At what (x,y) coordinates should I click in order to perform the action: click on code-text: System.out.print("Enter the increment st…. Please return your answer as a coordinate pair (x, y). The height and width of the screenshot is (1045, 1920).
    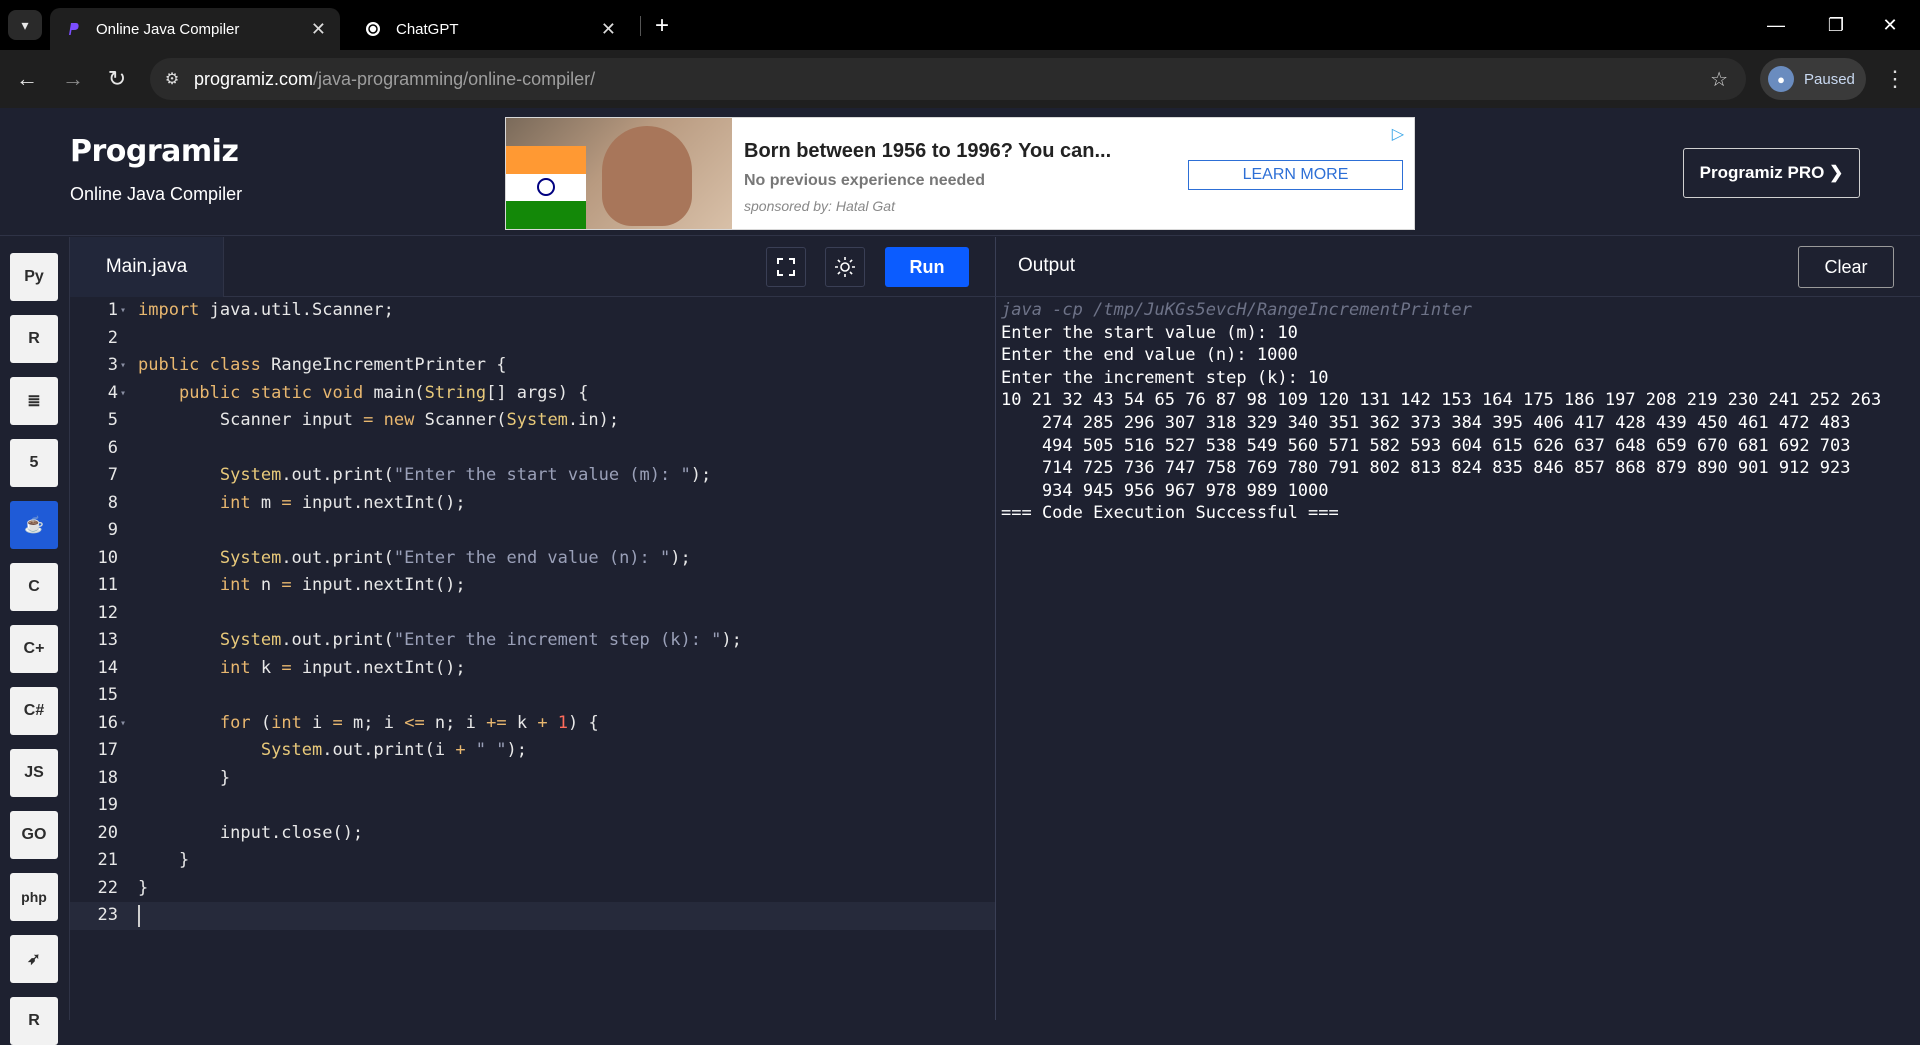
    Looking at the image, I should click on (480, 640).